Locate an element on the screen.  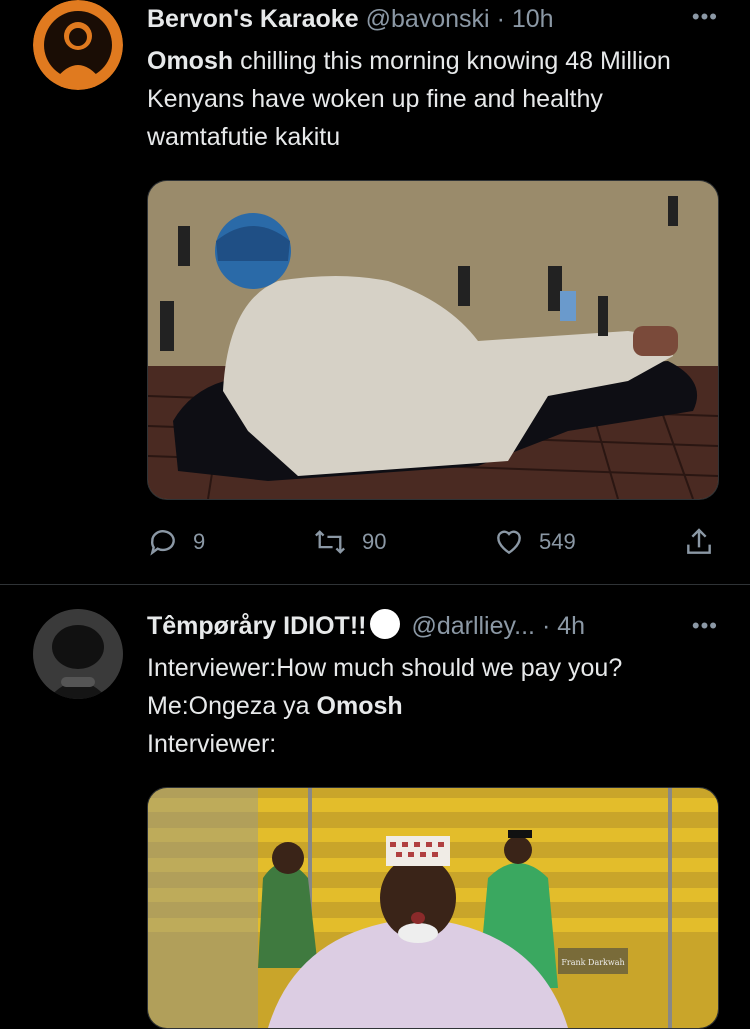
author-handle: @bavonski is located at coordinates (428, 19).